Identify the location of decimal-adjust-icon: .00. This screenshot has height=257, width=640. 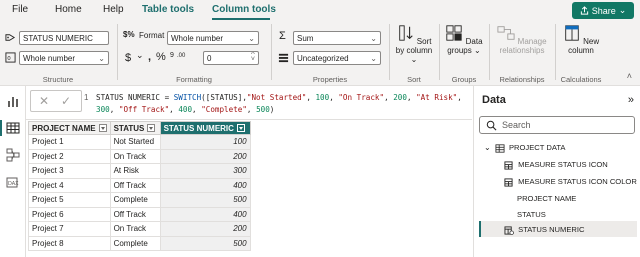
(181, 56).